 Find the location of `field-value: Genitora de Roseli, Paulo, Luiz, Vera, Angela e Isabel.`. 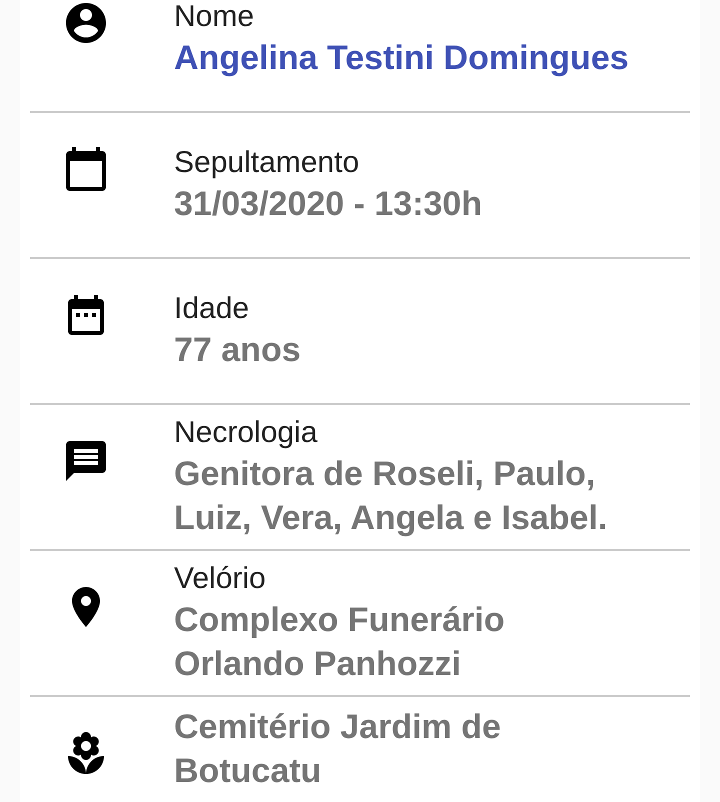

field-value: Genitora de Roseli, Paulo, Luiz, Vera, Angela e Isabel. is located at coordinates (391, 496).